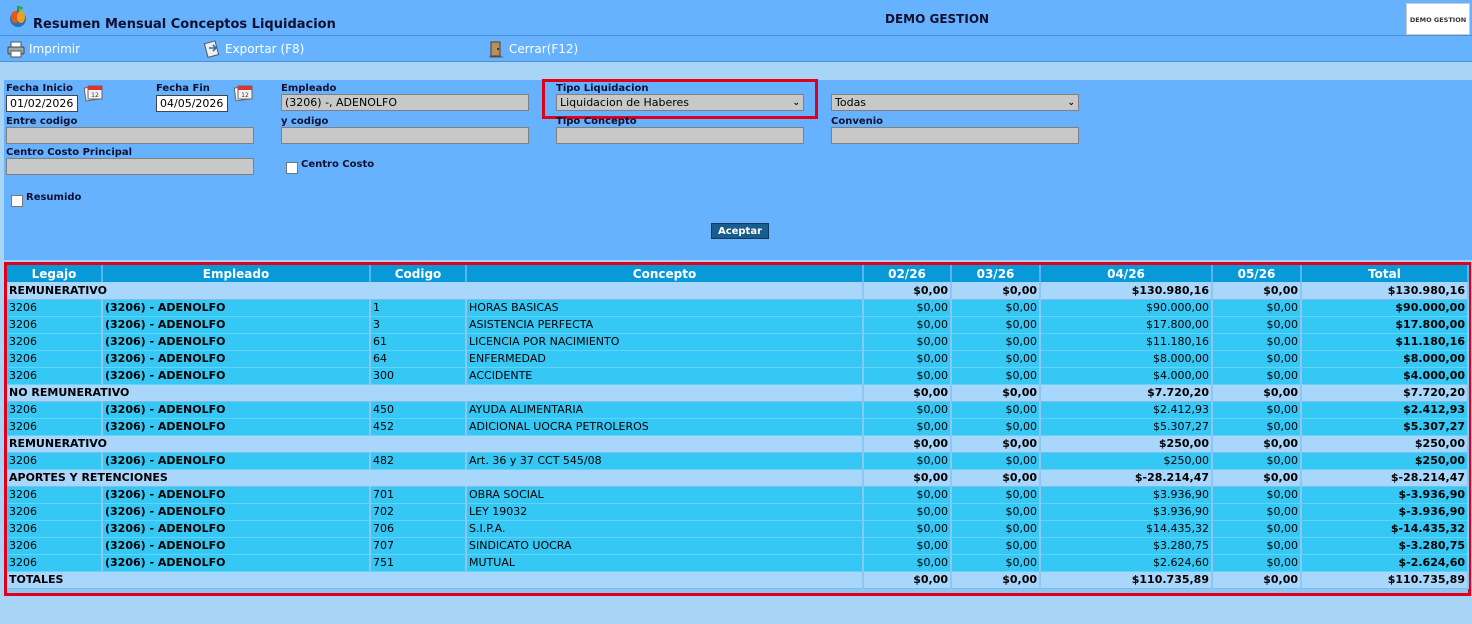  What do you see at coordinates (309, 88) in the screenshot?
I see `empleado-label: Empleado` at bounding box center [309, 88].